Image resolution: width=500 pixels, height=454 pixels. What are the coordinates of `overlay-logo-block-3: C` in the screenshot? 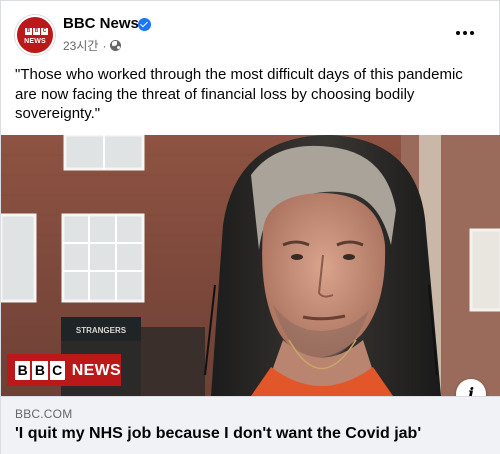 It's located at (57, 370).